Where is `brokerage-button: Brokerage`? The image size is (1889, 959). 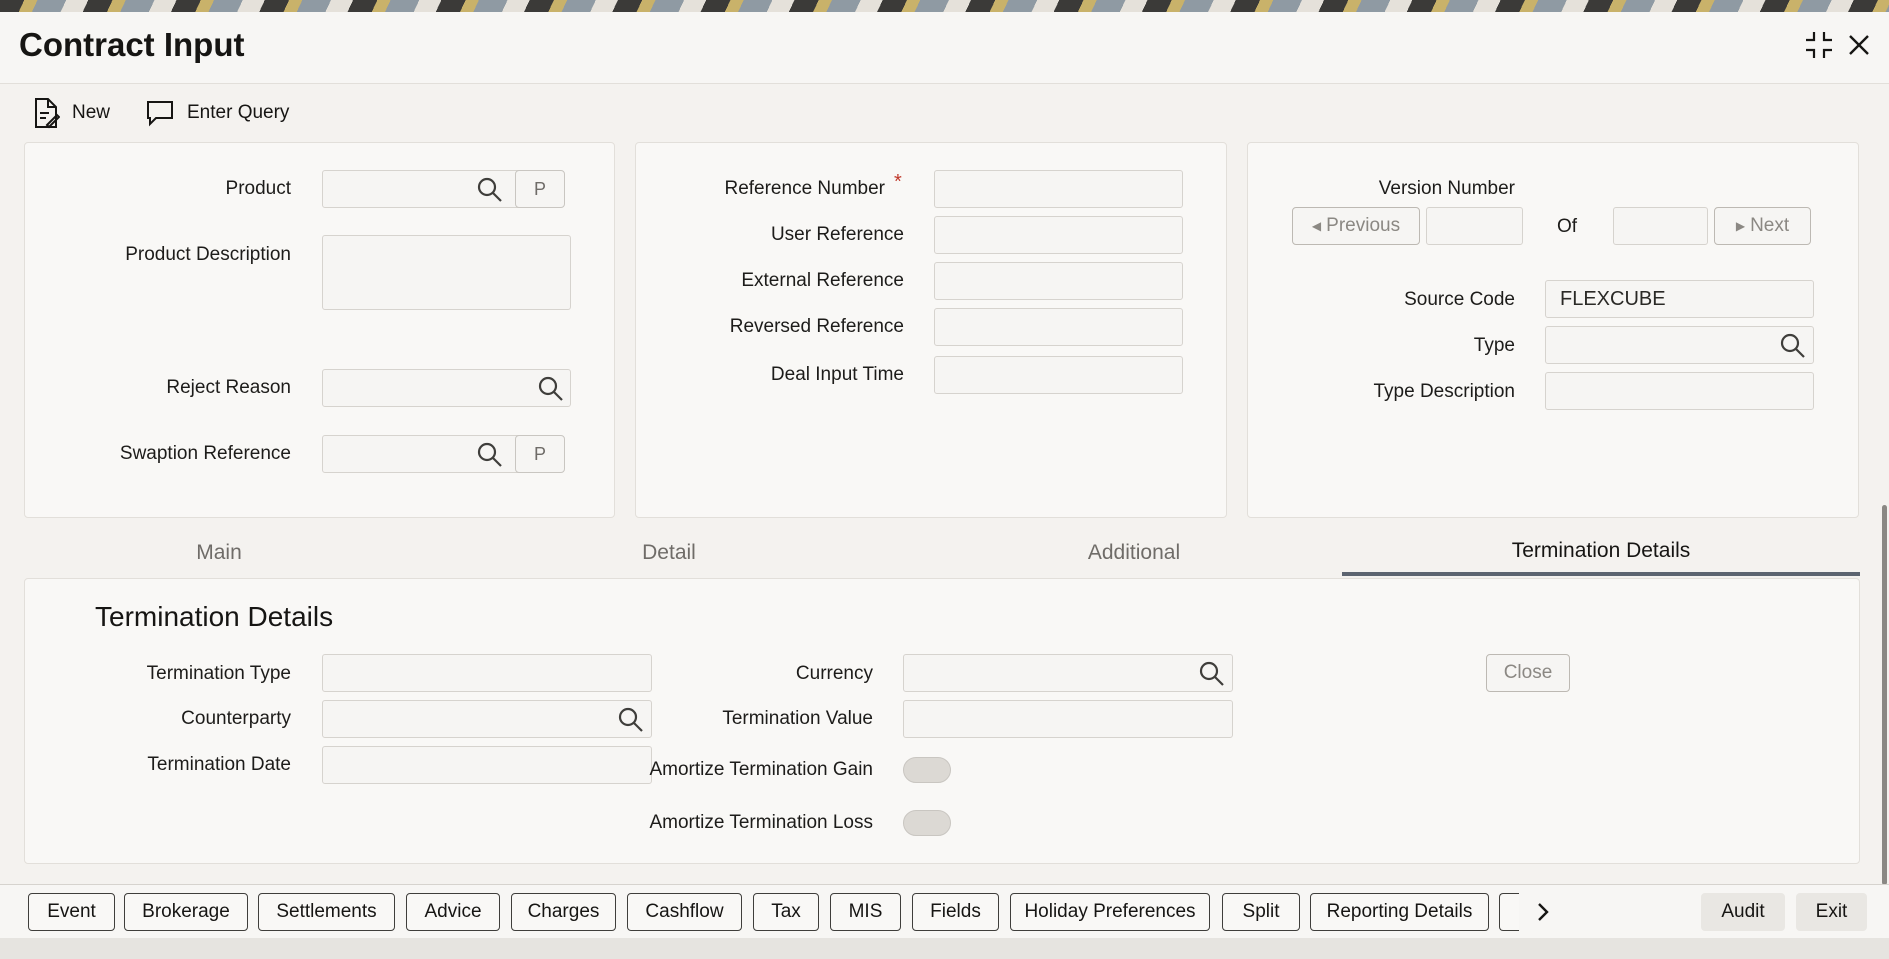
brokerage-button: Brokerage is located at coordinates (186, 912).